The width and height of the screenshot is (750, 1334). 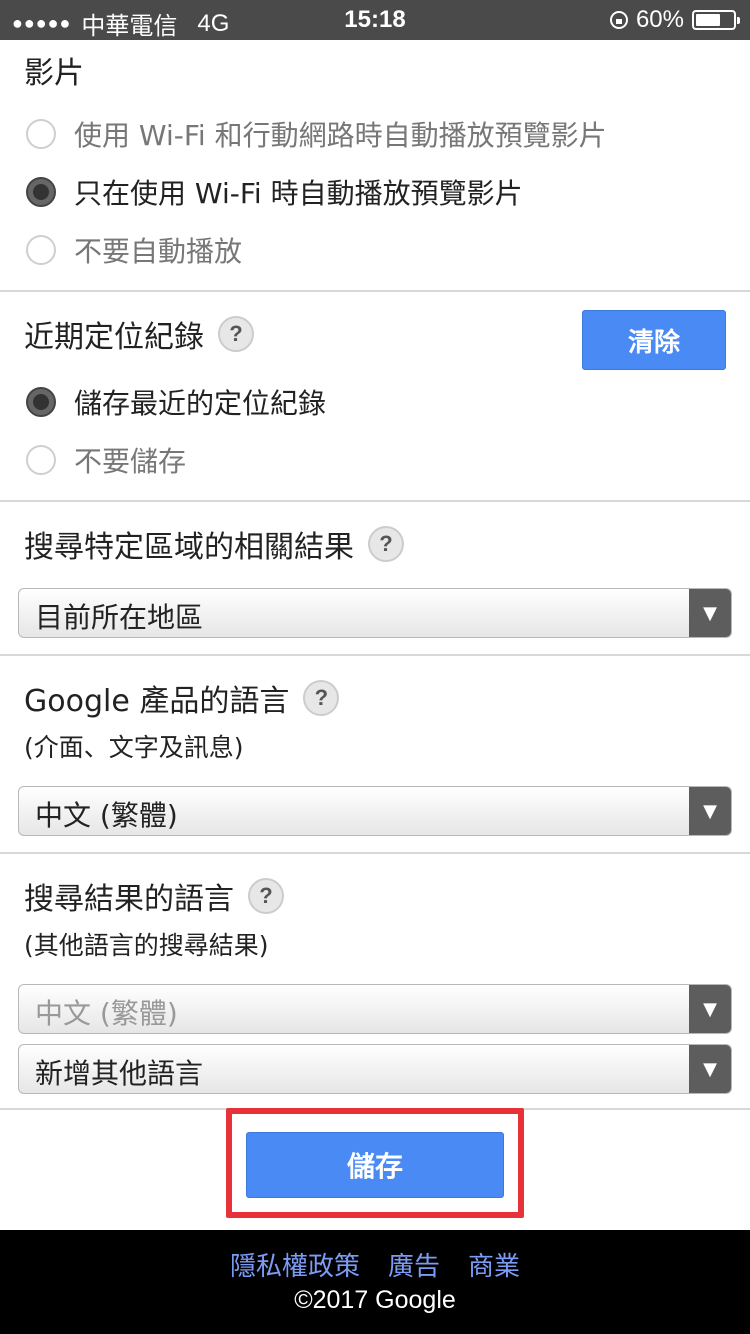 What do you see at coordinates (158, 251) in the screenshot?
I see `radio-label: 不要自動播放` at bounding box center [158, 251].